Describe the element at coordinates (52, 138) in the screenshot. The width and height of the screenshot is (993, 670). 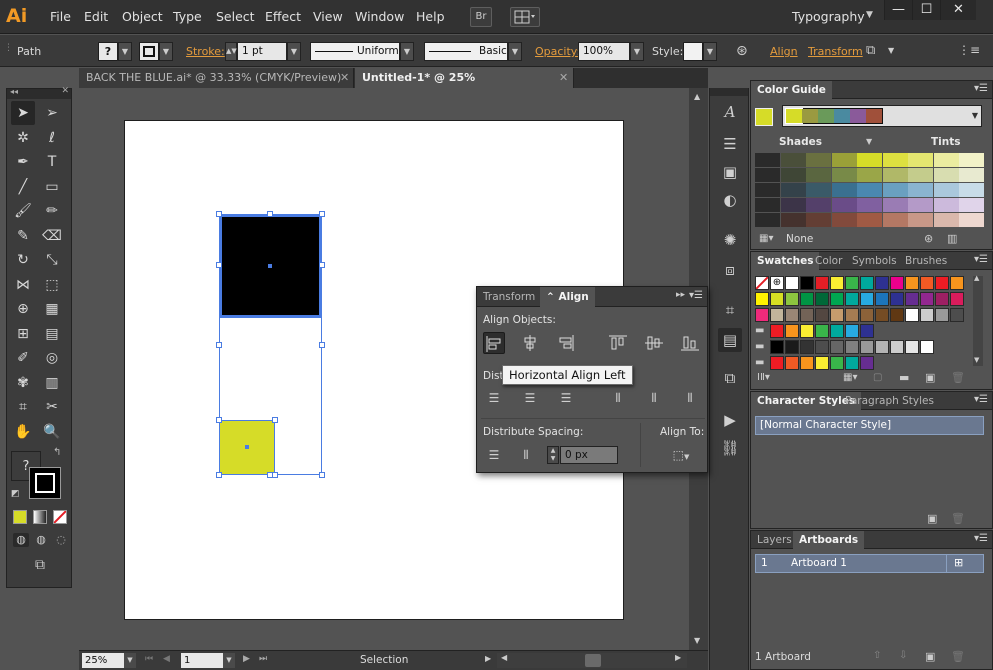
I see `lasso-tool: ℓ` at that location.